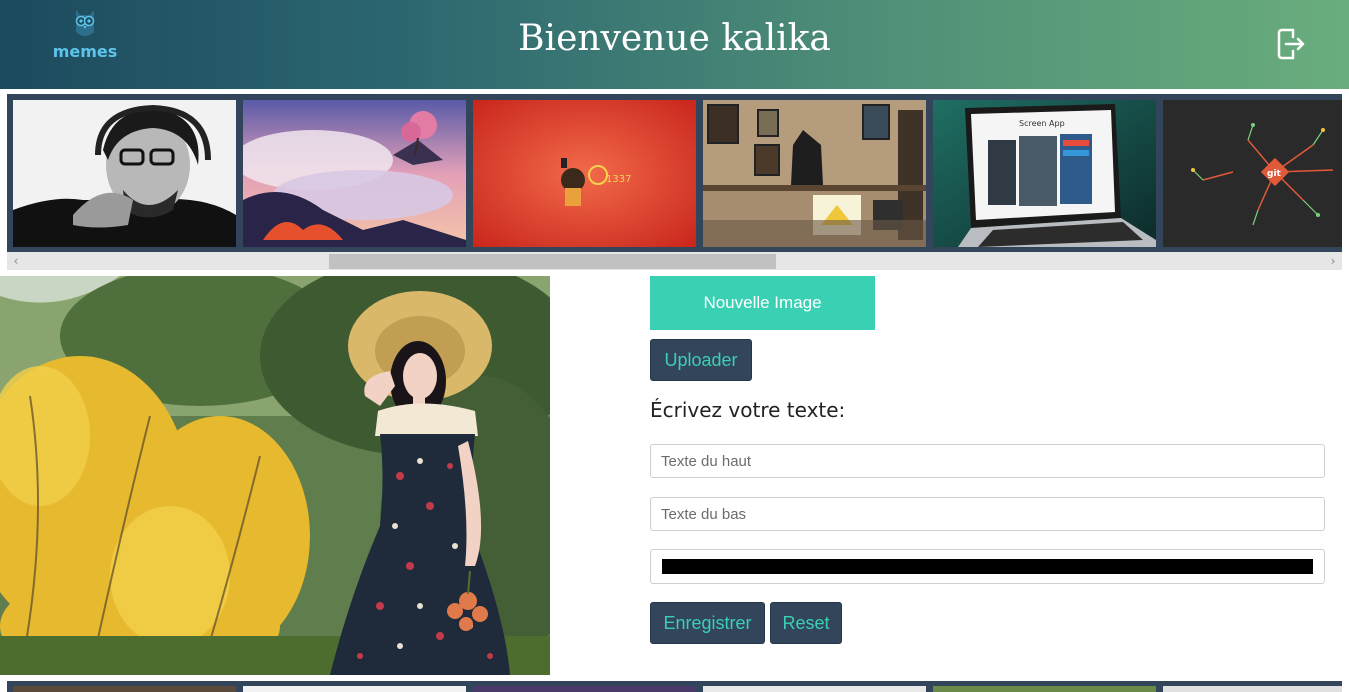  I want to click on color-swatch, so click(987, 566).